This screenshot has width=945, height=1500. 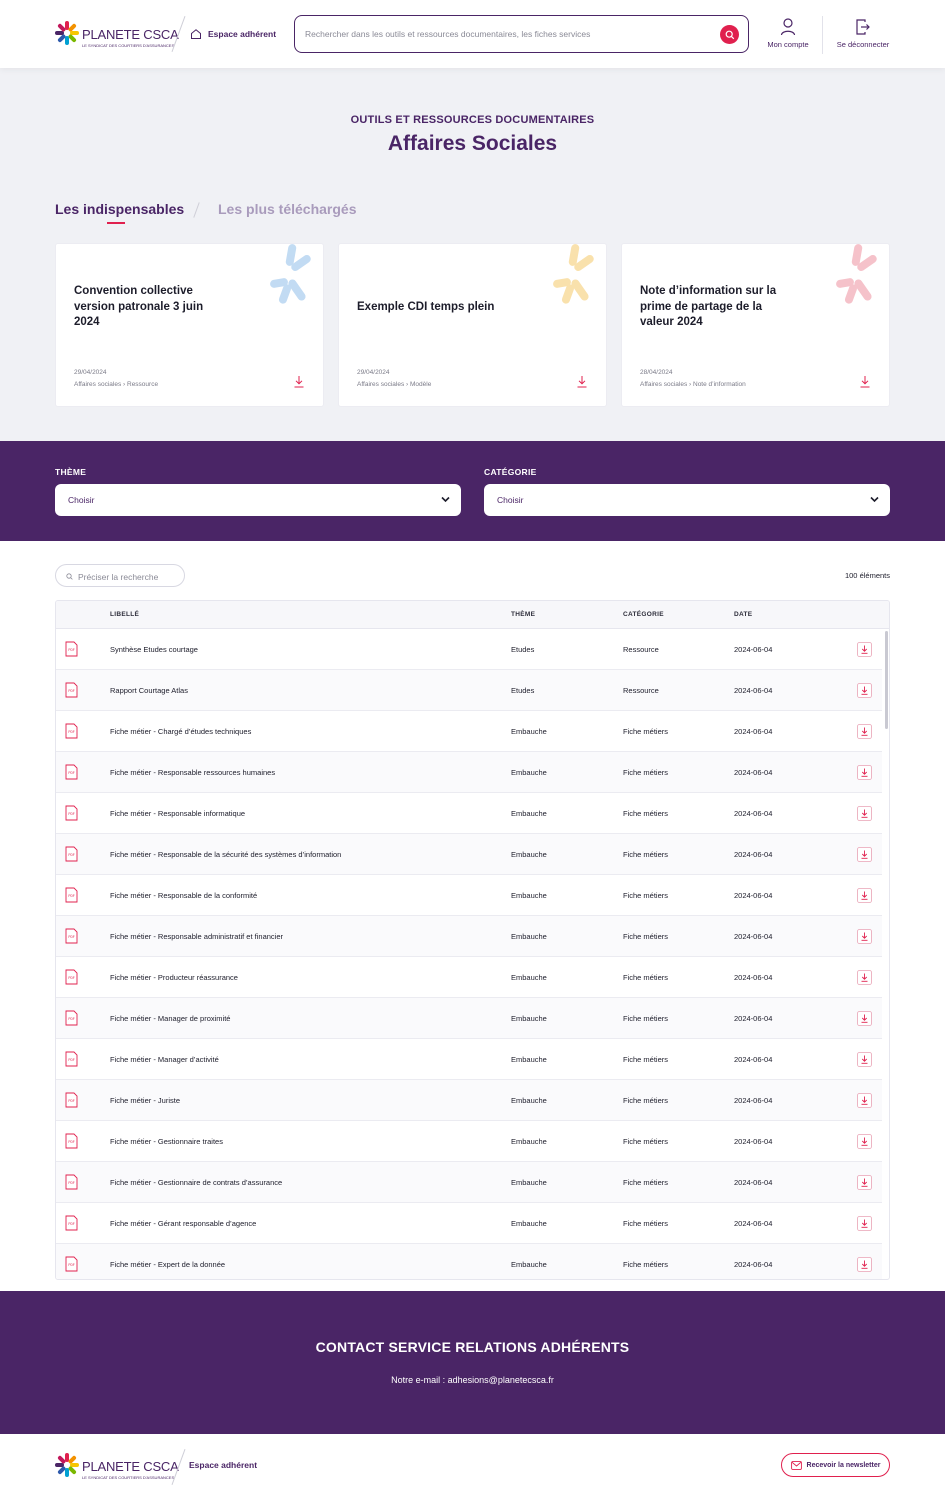 What do you see at coordinates (835, 1465) in the screenshot?
I see `newsletter-button: Recevoir la newsletter` at bounding box center [835, 1465].